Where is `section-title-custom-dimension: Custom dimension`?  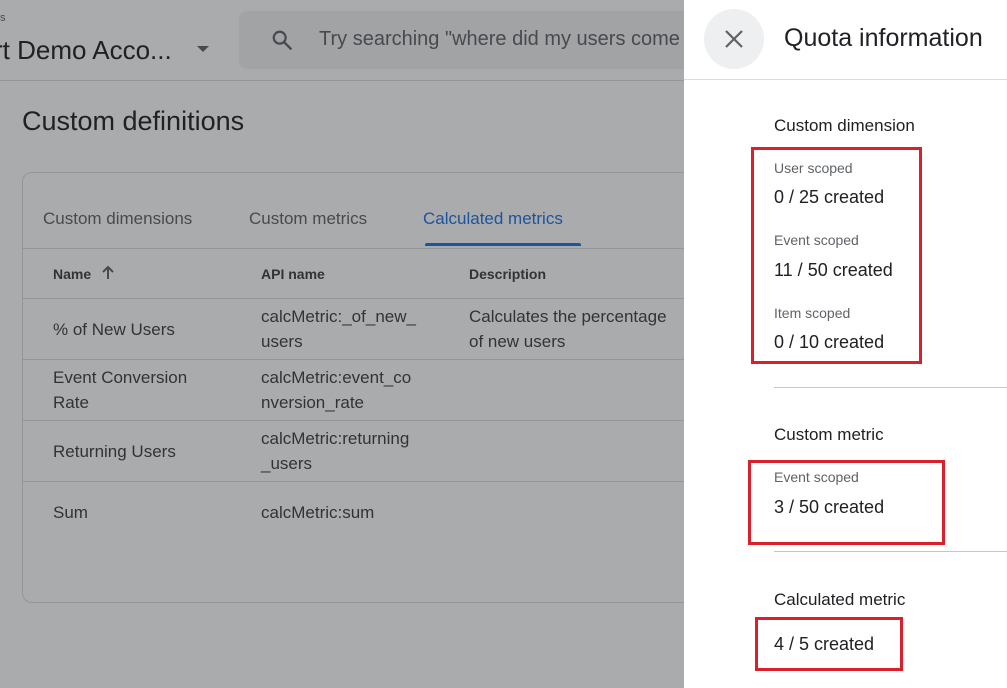 section-title-custom-dimension: Custom dimension is located at coordinates (844, 125).